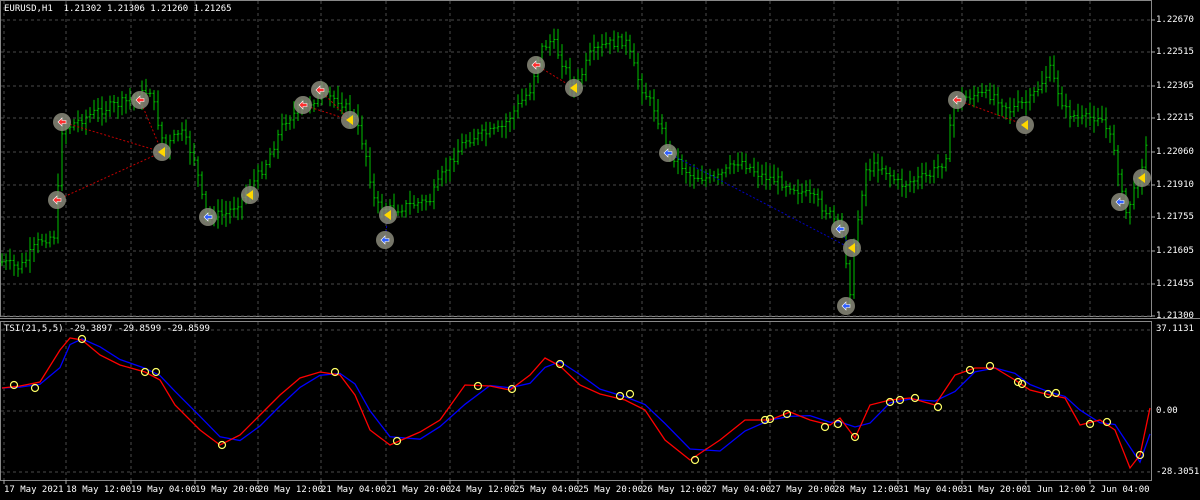 This screenshot has width=1200, height=500. Describe the element at coordinates (611, 490) in the screenshot. I see `time-label: 25 May 20:00` at that location.